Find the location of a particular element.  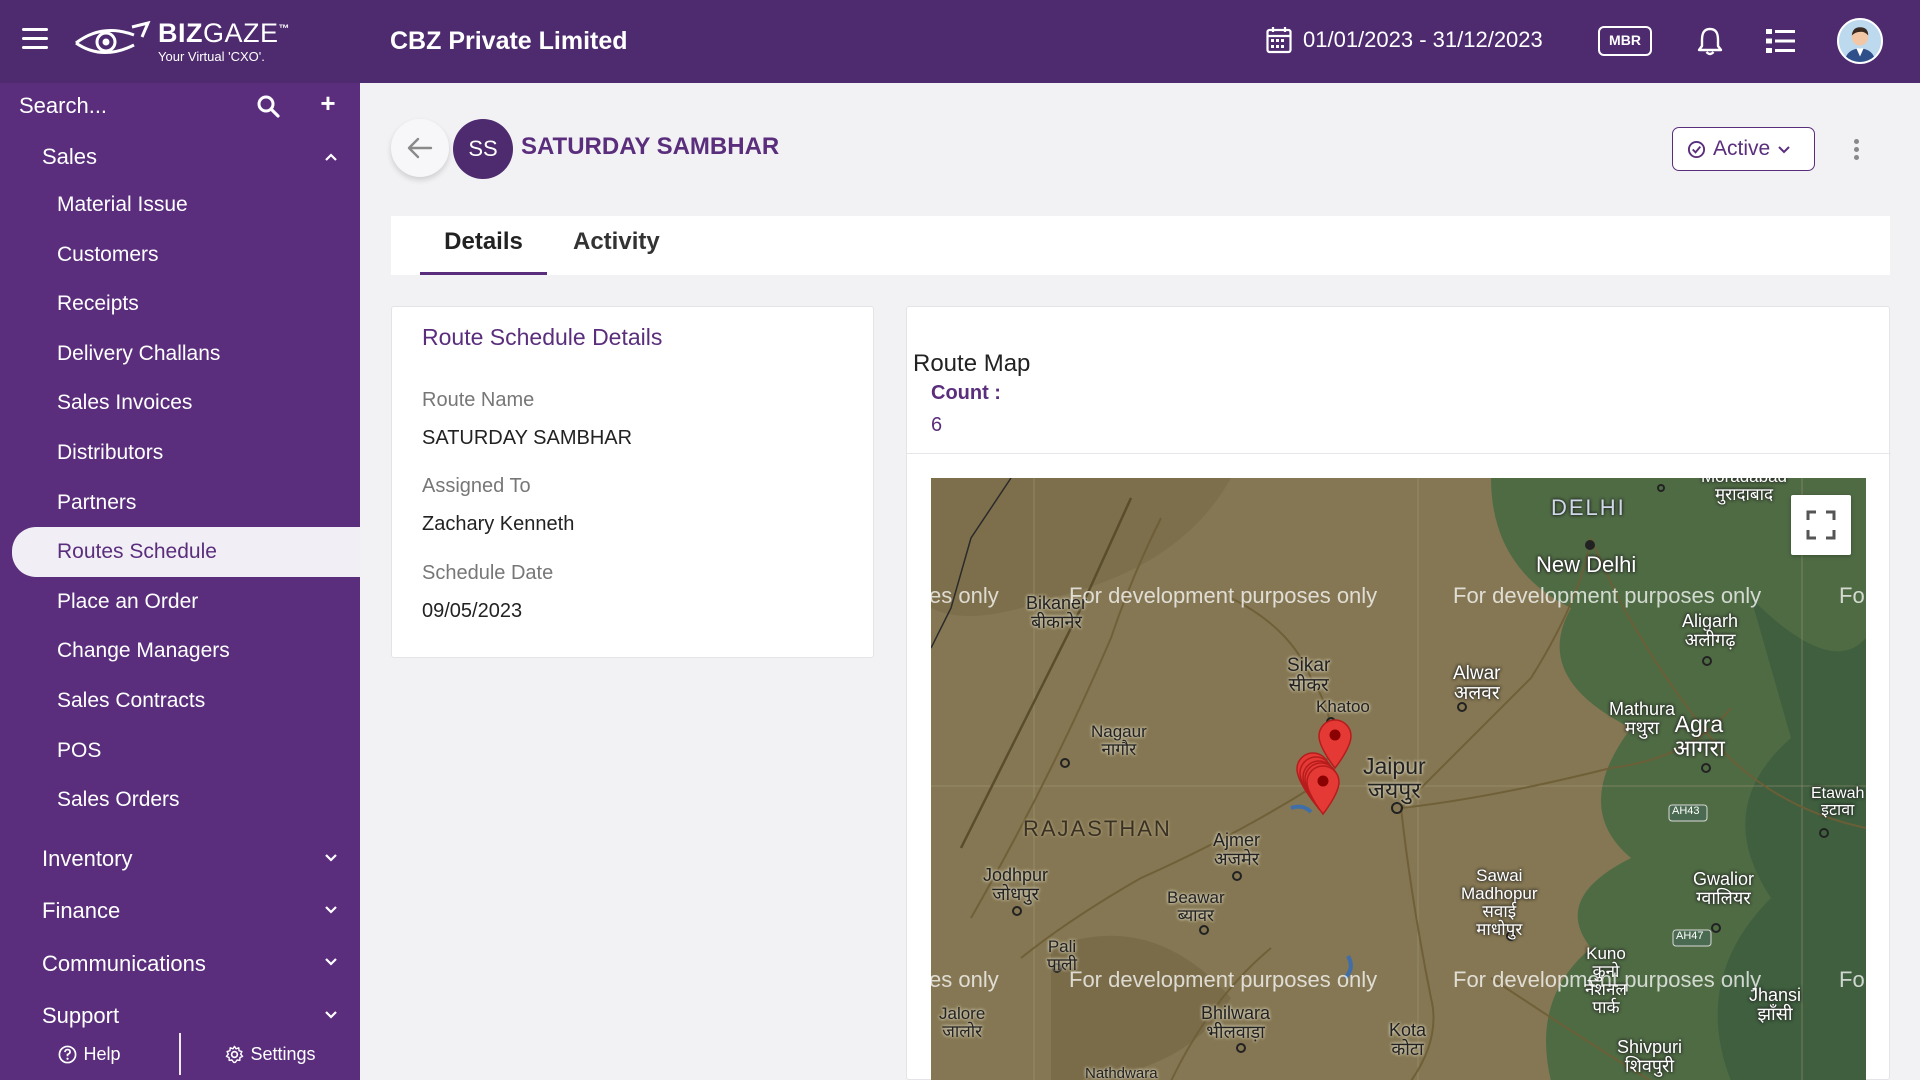

nav-group-communications: Communications is located at coordinates (180, 963).